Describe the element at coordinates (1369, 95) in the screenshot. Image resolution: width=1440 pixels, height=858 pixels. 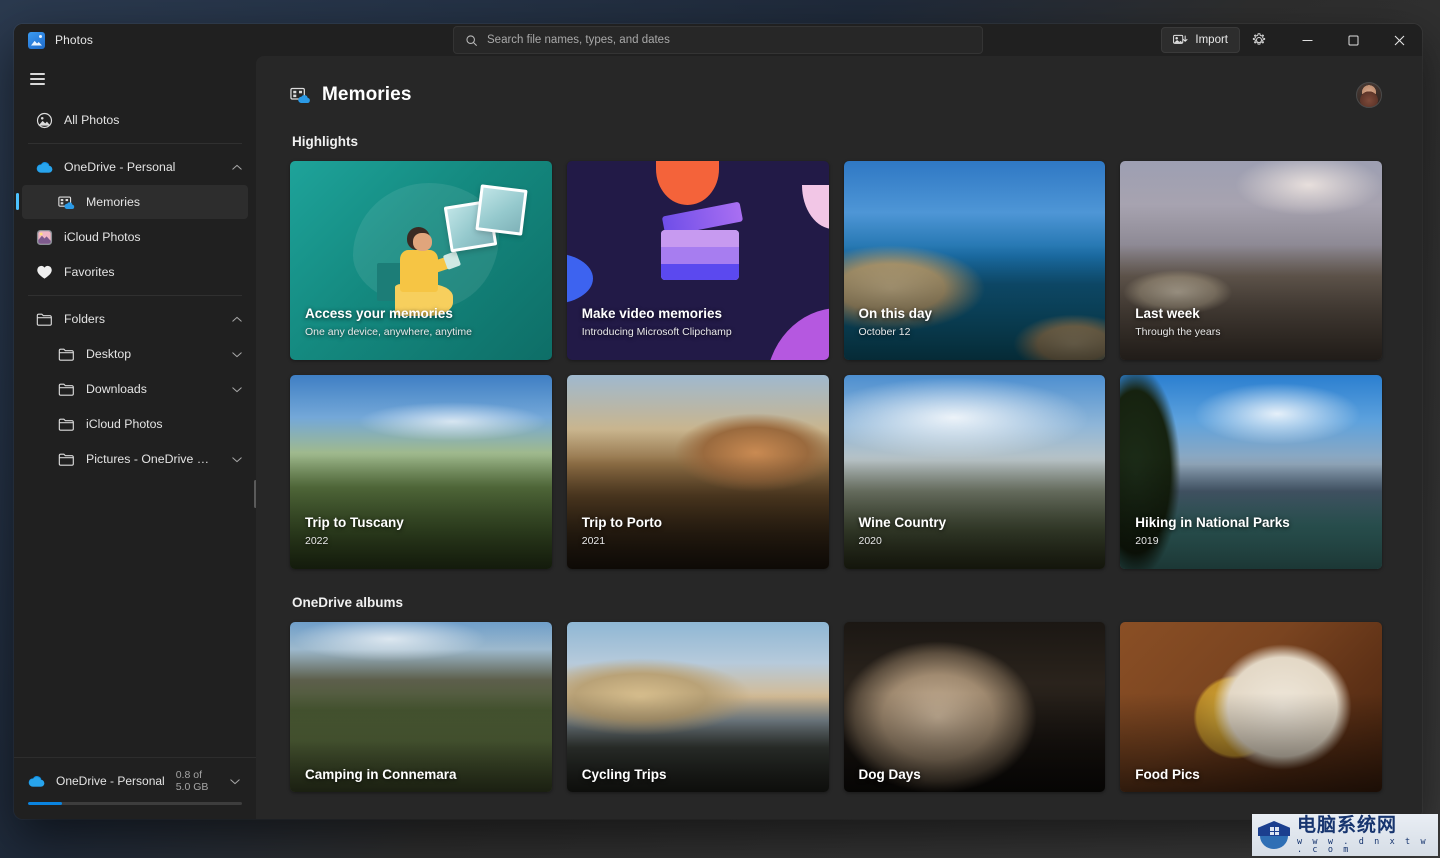
I see `avatar` at that location.